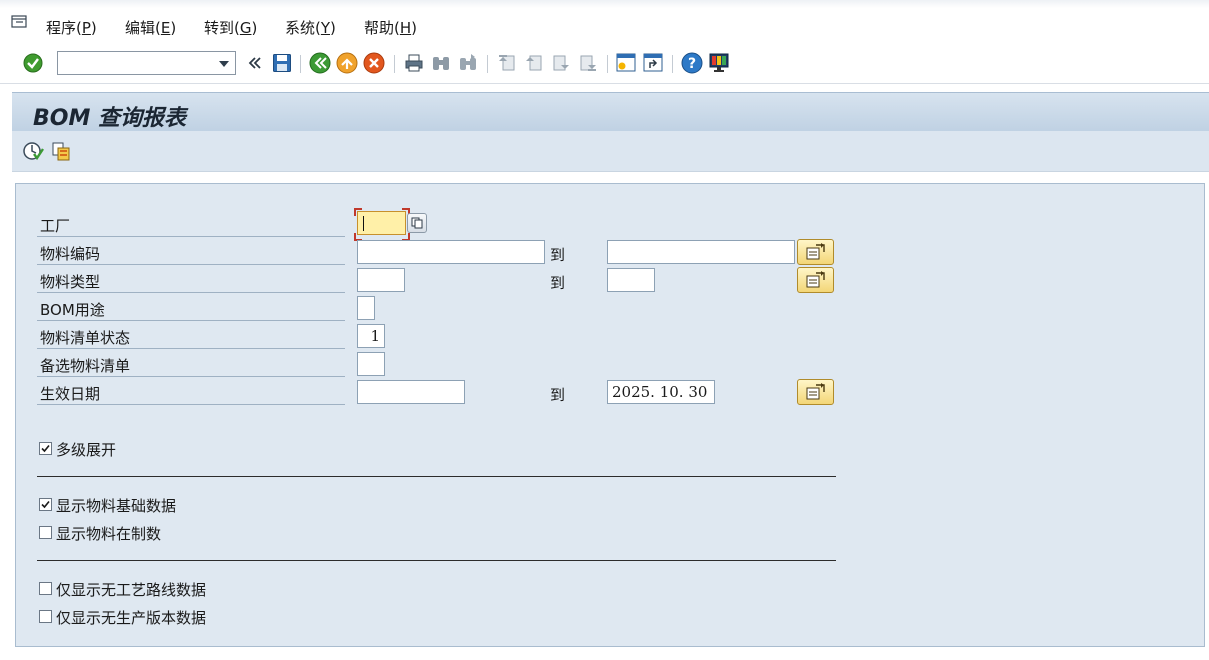 This screenshot has height=660, width=1209. I want to click on enter-icon, so click(33, 63).